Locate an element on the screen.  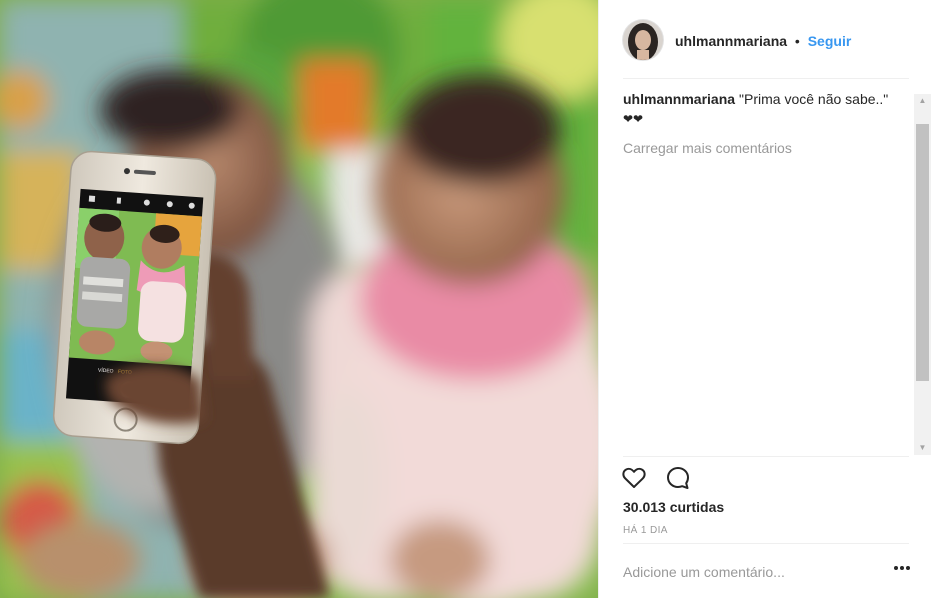
likes-count: 30.013 curtidas is located at coordinates (673, 507).